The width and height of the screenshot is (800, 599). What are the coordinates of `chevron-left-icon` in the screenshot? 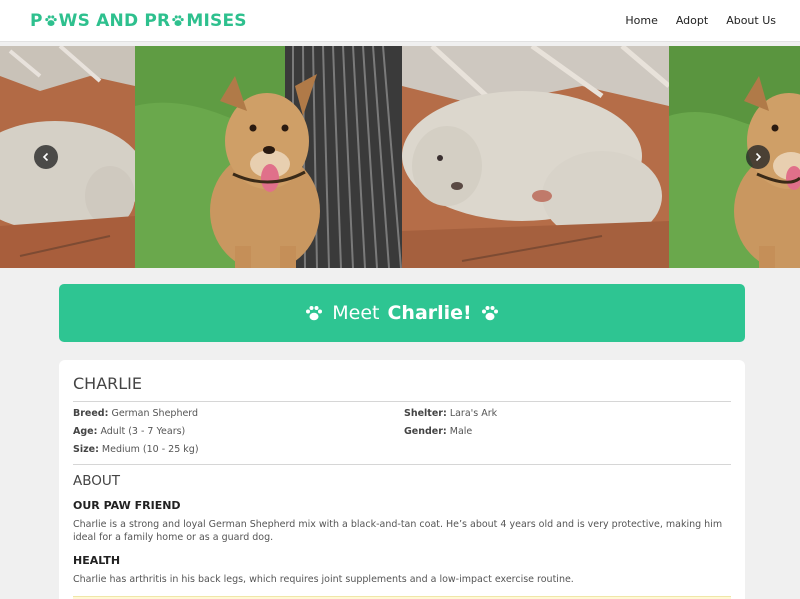 It's located at (45, 157).